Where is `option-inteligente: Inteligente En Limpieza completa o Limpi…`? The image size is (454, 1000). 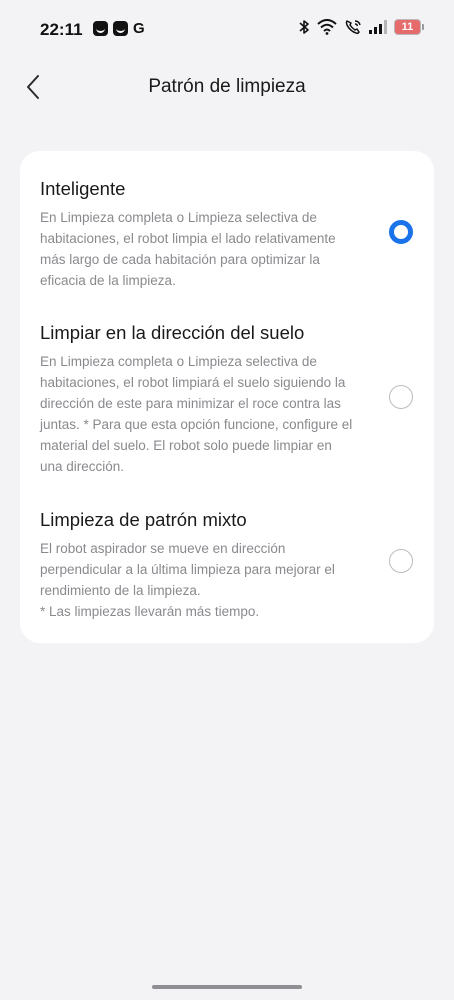
option-inteligente: Inteligente En Limpieza completa o Limpi… is located at coordinates (227, 234).